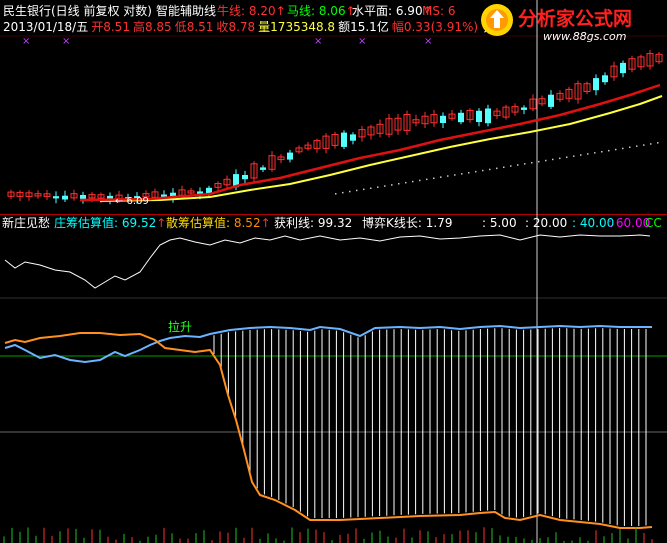 This screenshot has width=667, height=543. Describe the element at coordinates (227, 41) in the screenshot. I see `signal-markers: × × × × ×` at that location.